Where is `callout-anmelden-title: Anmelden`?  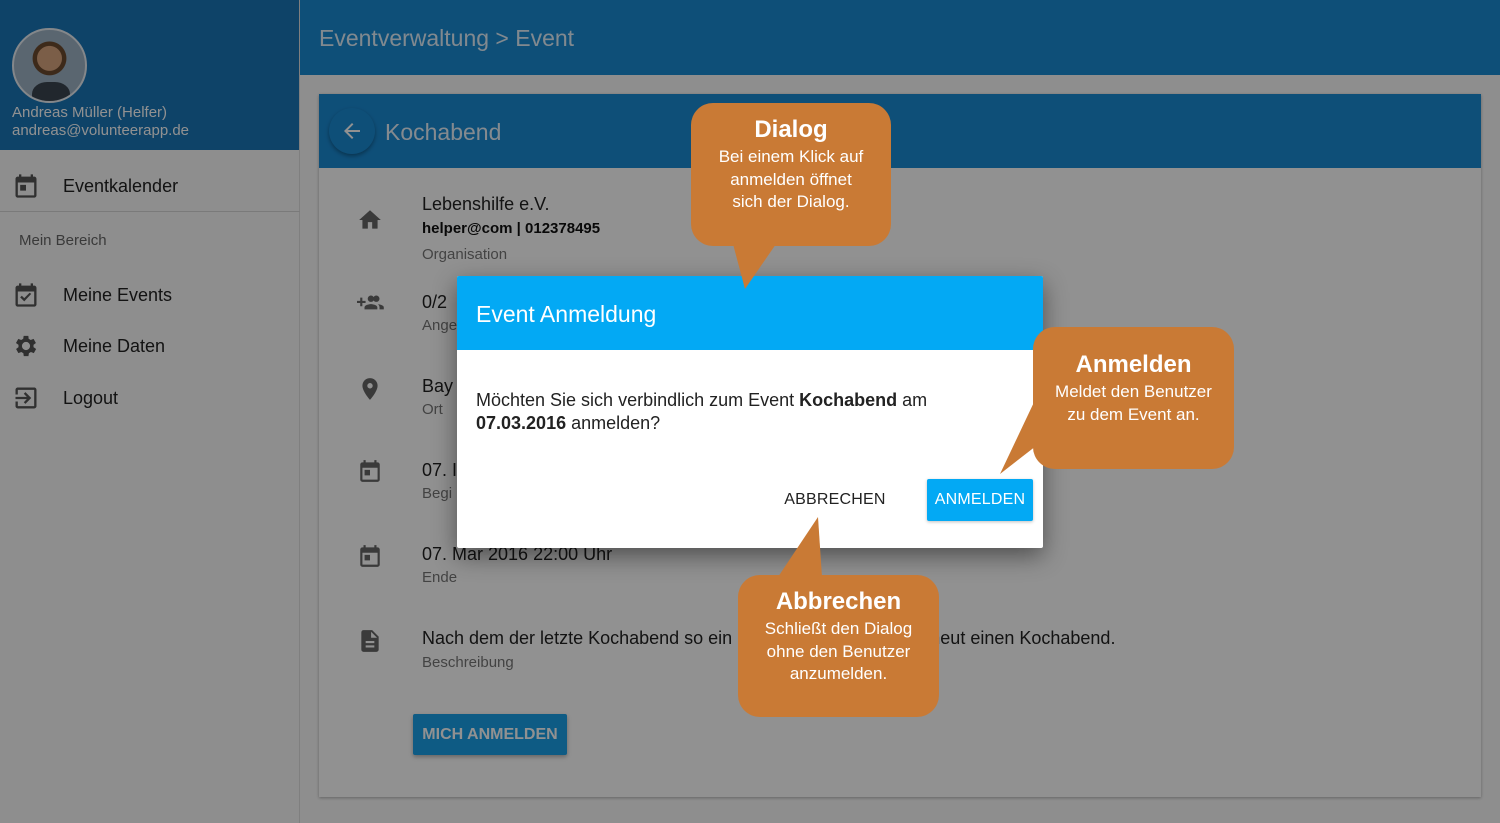 callout-anmelden-title: Anmelden is located at coordinates (1133, 364).